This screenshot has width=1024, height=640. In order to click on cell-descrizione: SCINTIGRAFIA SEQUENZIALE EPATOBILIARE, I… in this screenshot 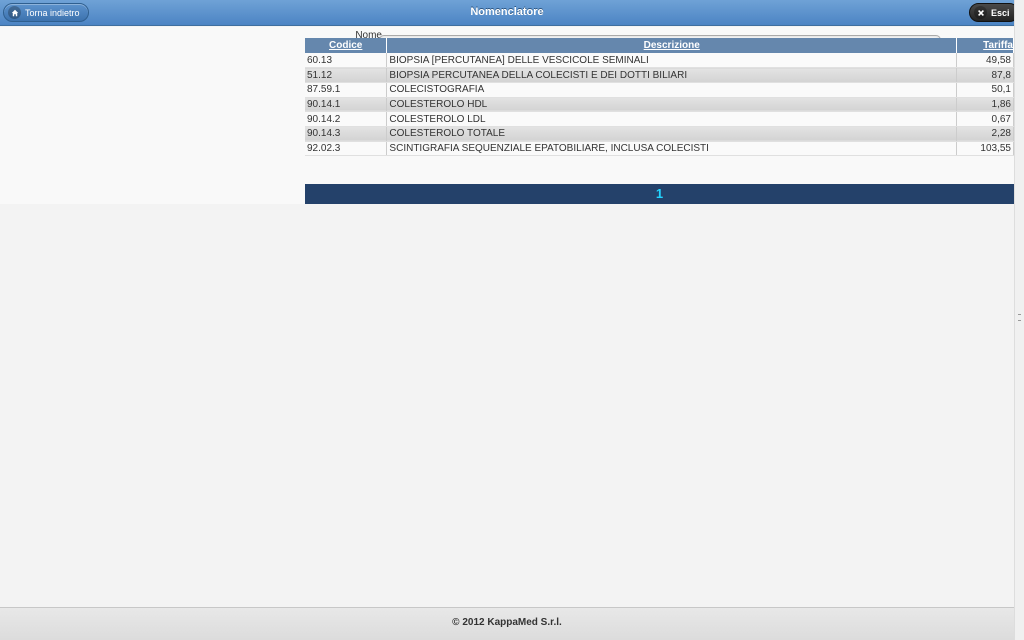, I will do `click(672, 149)`.